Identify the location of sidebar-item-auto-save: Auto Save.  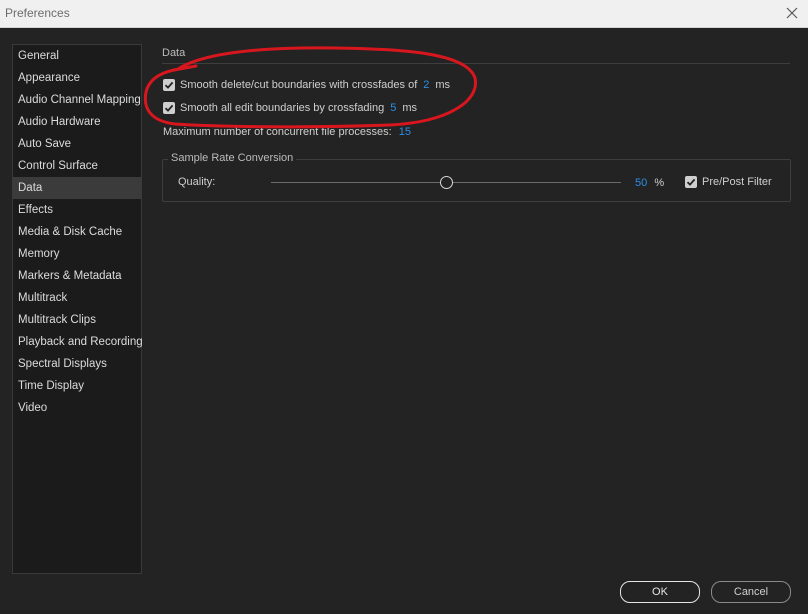
(77, 144).